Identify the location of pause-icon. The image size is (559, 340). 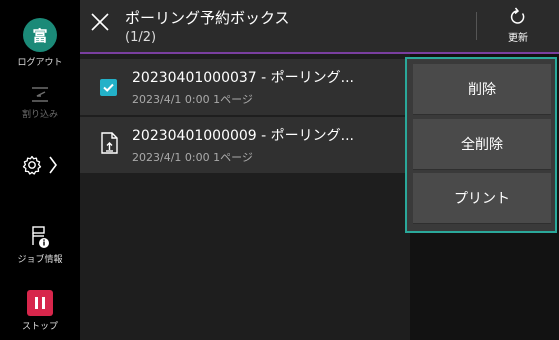
(40, 303).